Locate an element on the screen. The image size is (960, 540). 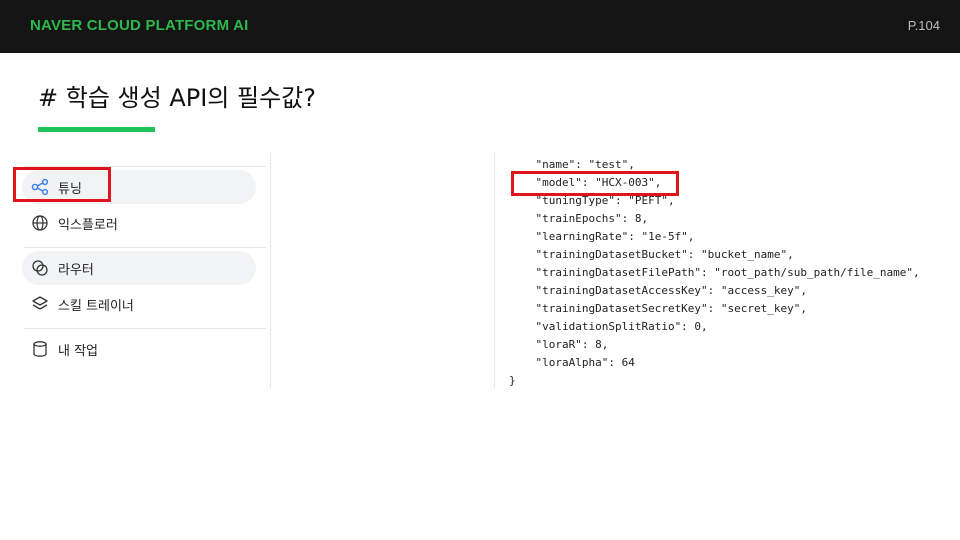
title-underline is located at coordinates (96, 129).